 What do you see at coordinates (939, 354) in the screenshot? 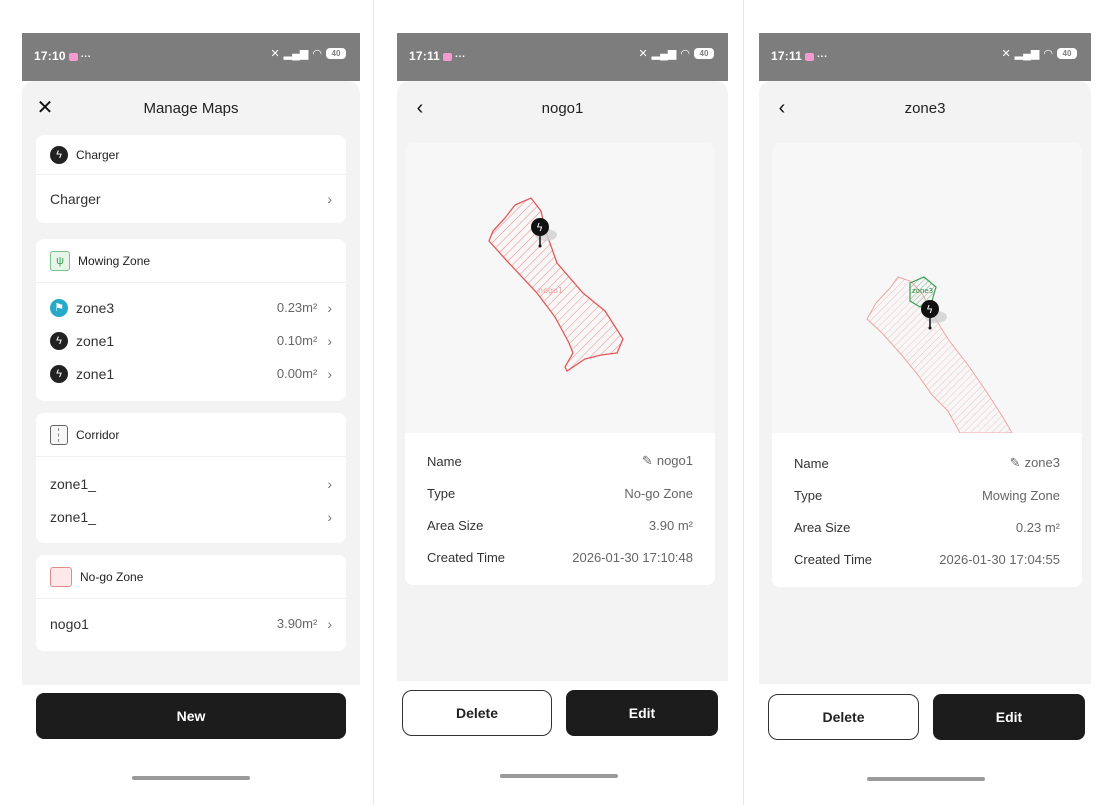
I see `map-canvas: zone3 ϟ` at bounding box center [939, 354].